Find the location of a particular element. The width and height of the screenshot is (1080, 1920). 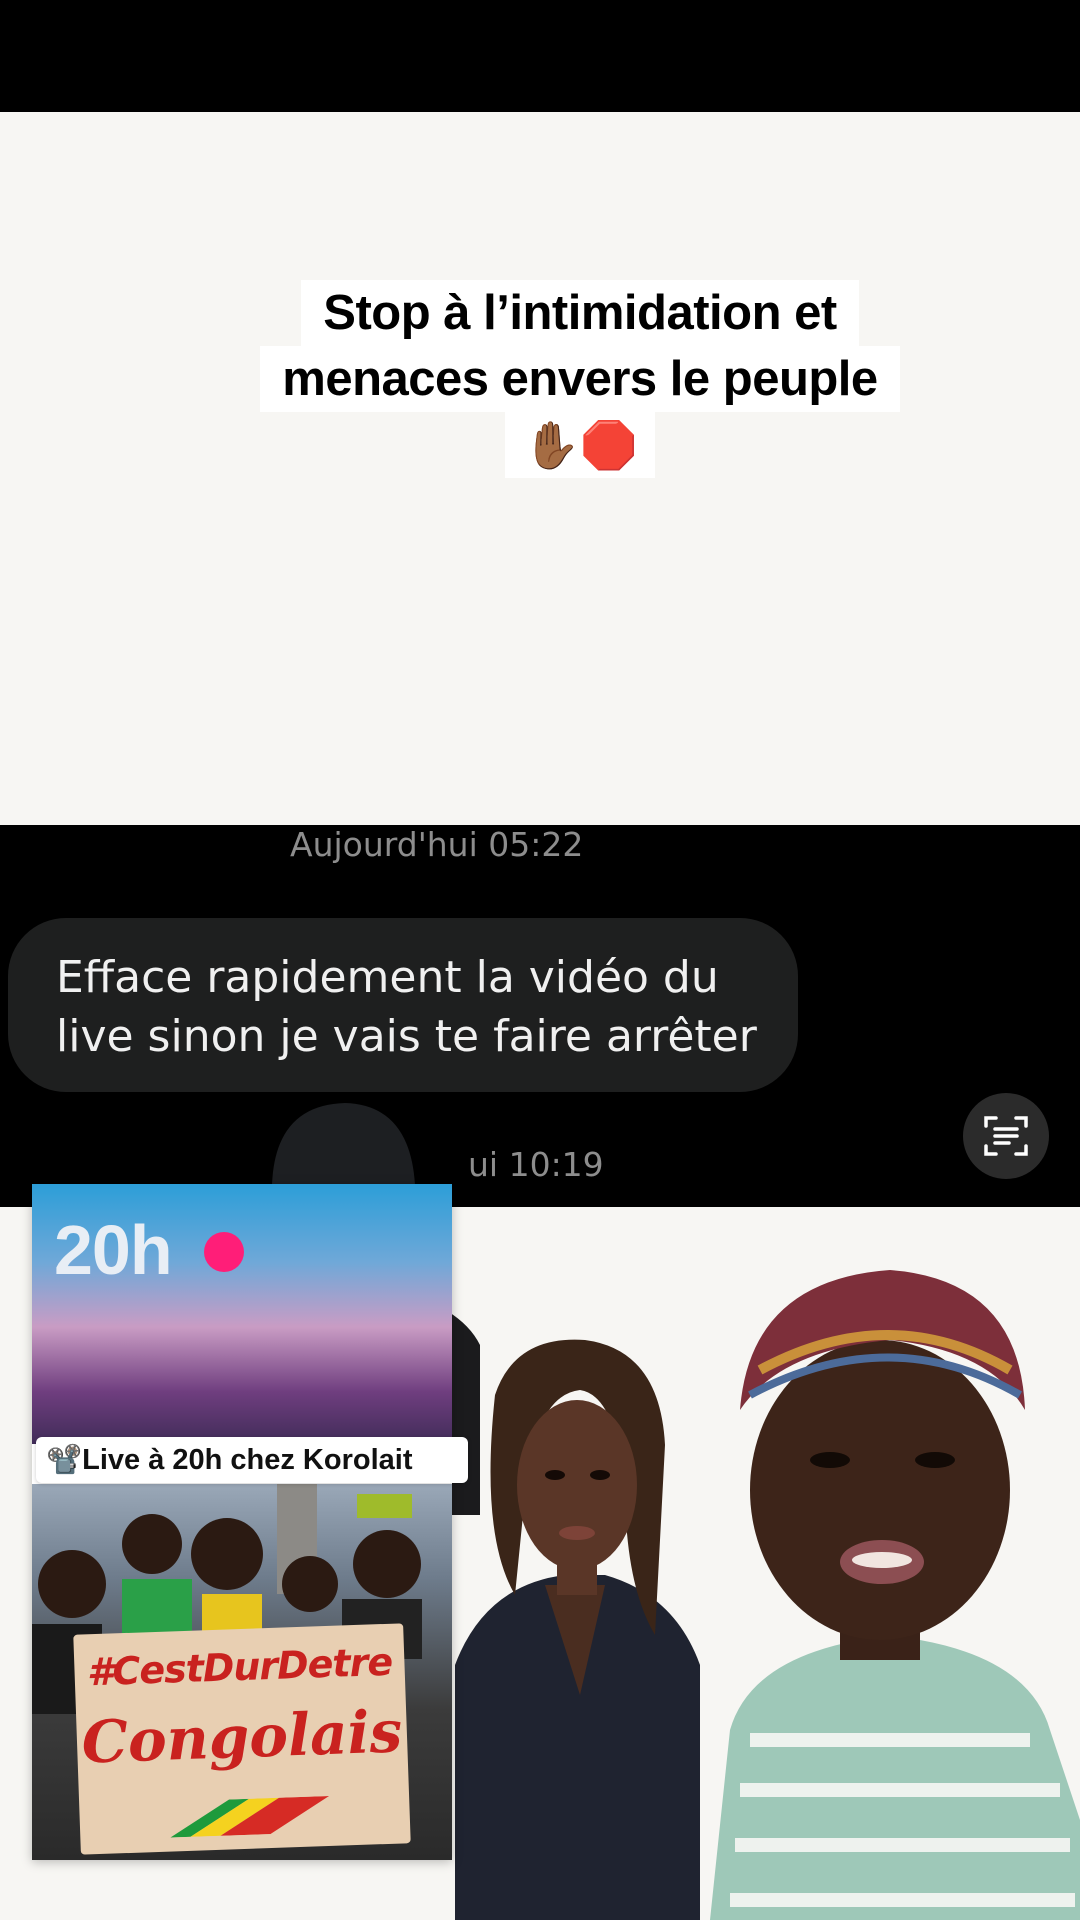

live-banner: 📽️Live à 20h chez Korolait is located at coordinates (252, 1460).